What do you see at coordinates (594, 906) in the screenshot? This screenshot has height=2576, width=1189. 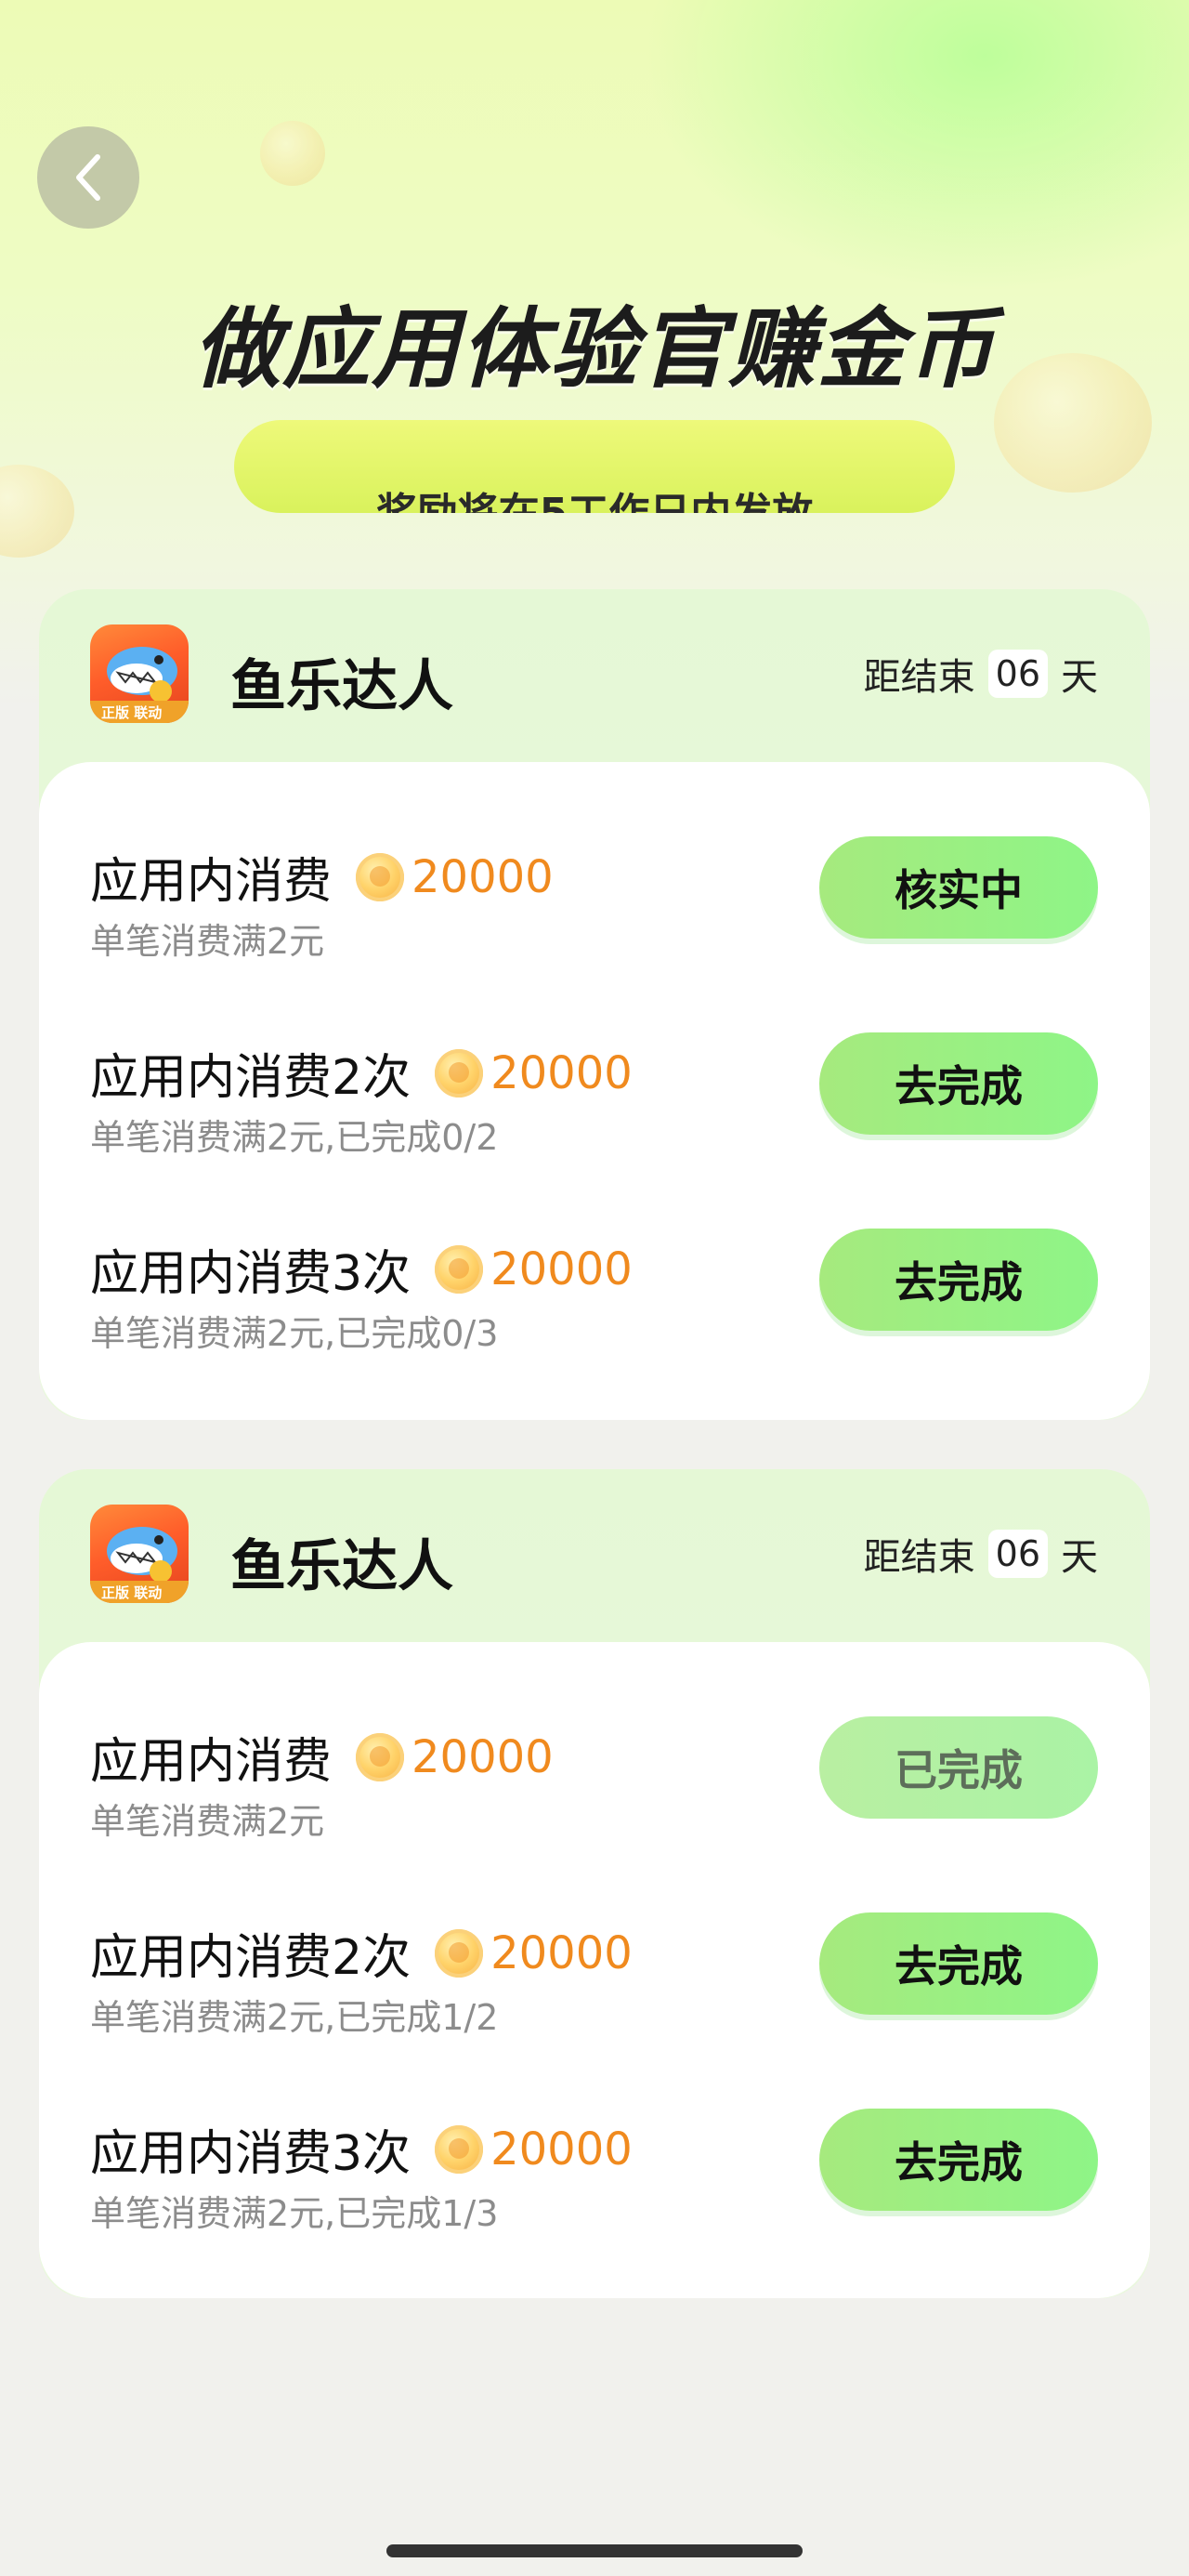 I see `task-item: 应用内消费 20000 单笔消费满2元 核实中` at bounding box center [594, 906].